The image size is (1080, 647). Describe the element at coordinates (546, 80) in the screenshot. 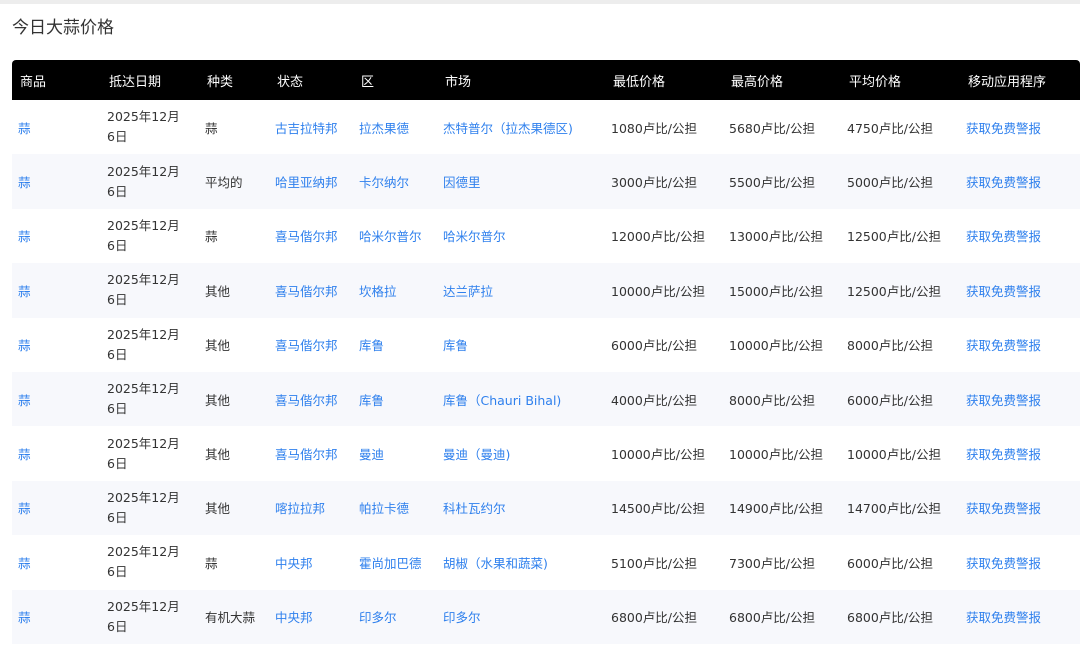

I see `table-header-row: 商品 抵达日期 种类 状态 区 市场 最低价格 最高价格 平均价格 移动应用程序` at that location.